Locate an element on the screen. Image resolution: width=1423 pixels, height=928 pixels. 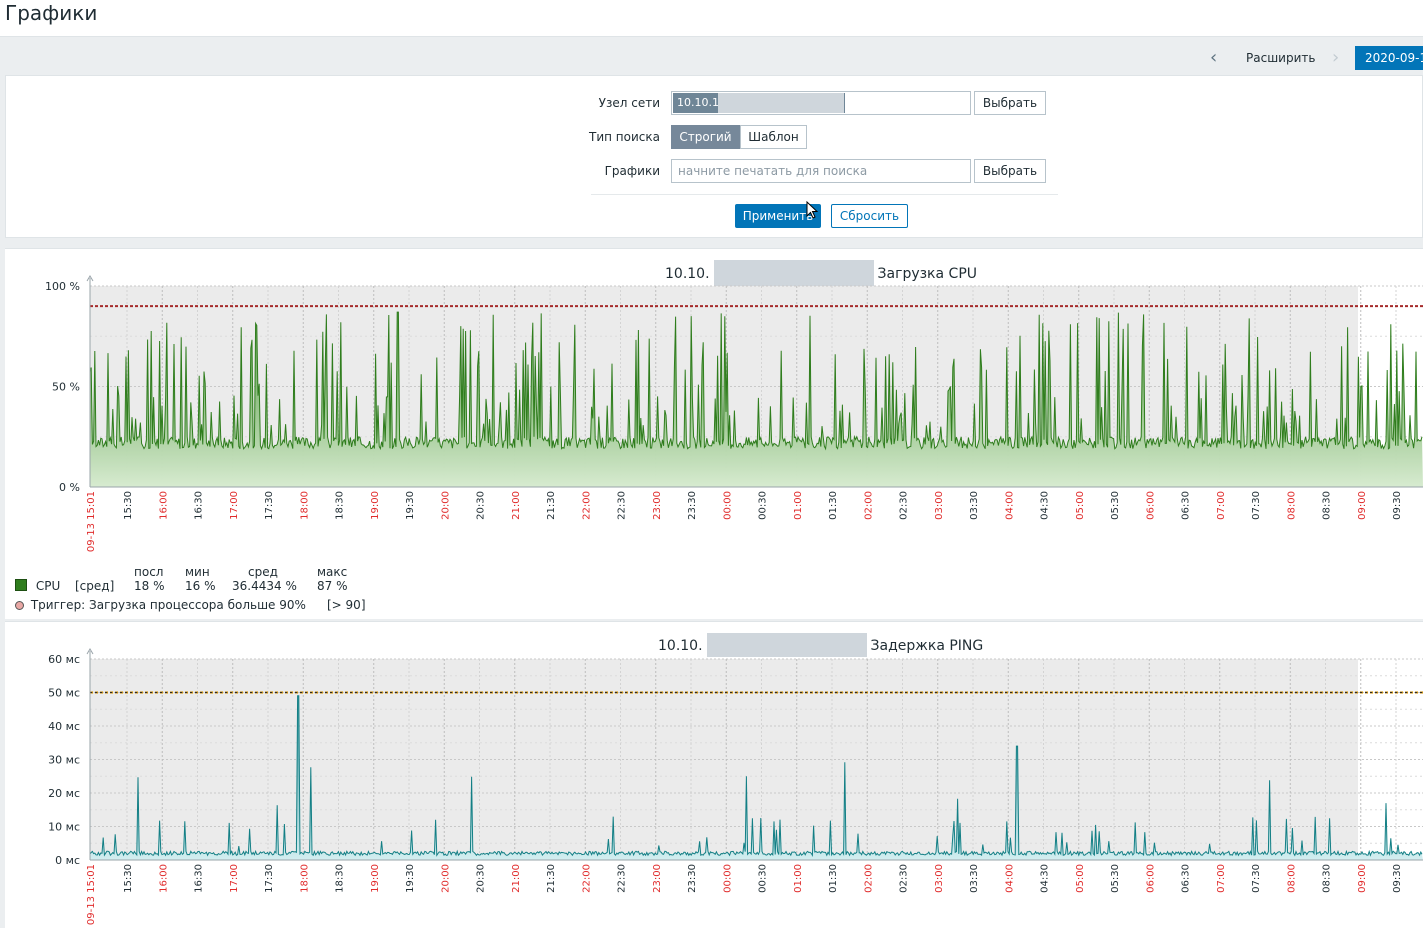
legend-avg: 36.4434 % is located at coordinates (264, 586).